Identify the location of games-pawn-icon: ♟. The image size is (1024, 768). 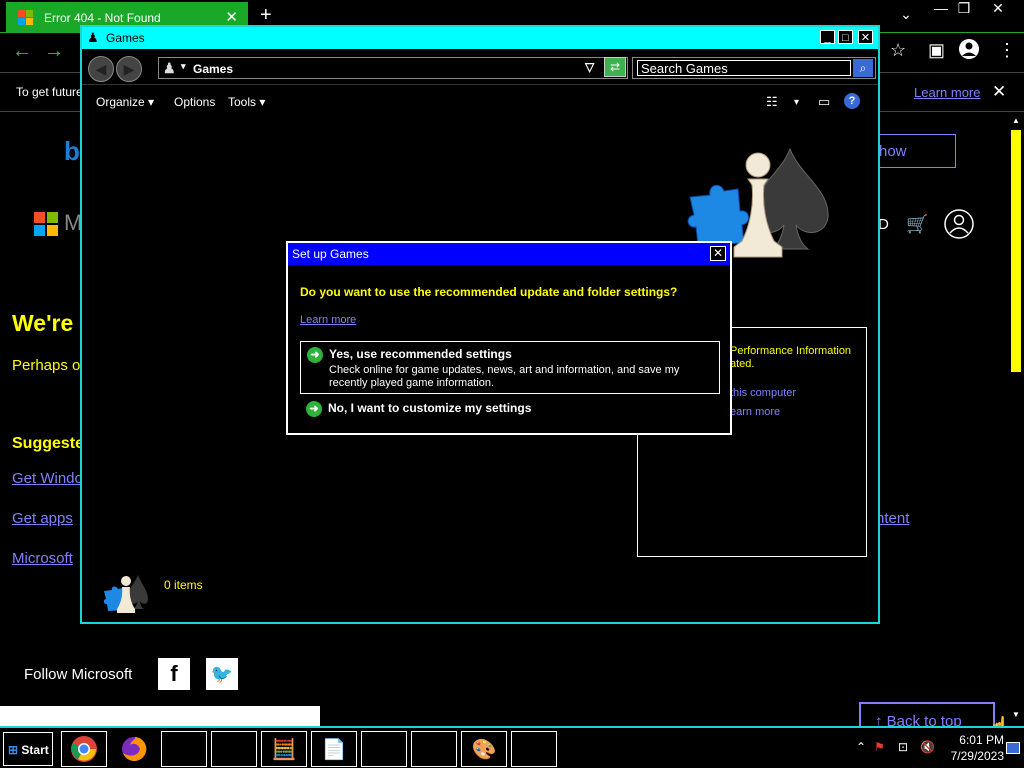
(93, 37).